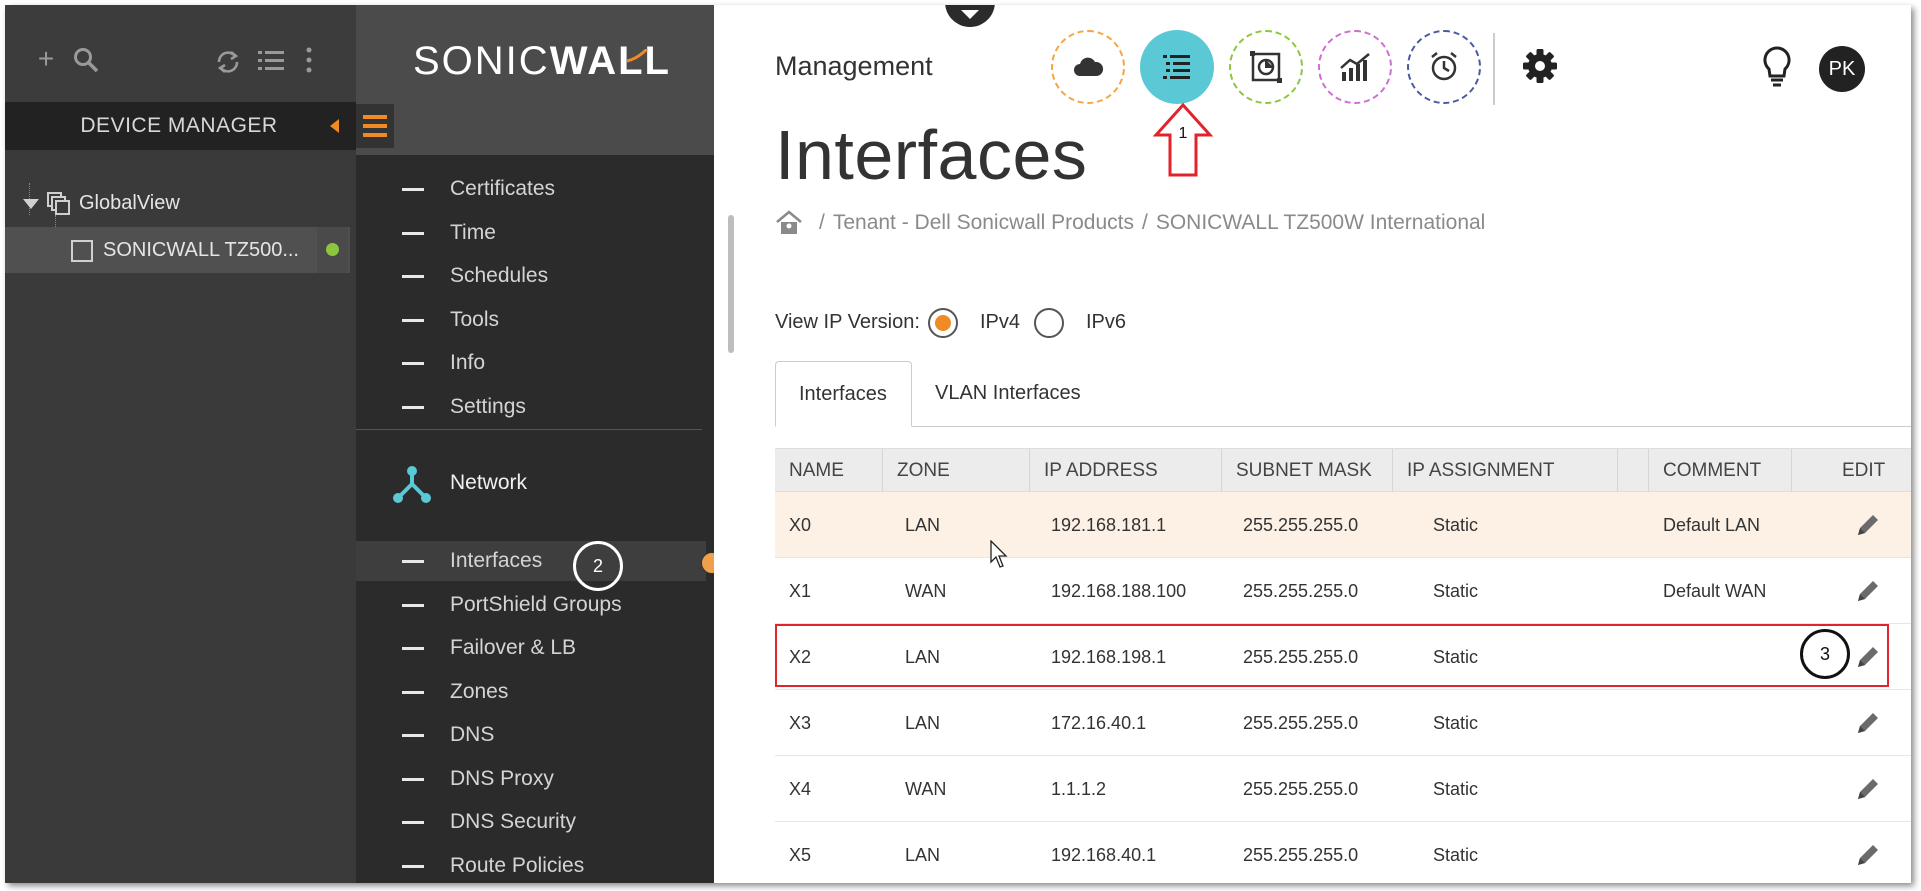 Image resolution: width=1921 pixels, height=891 pixels. Describe the element at coordinates (309, 60) in the screenshot. I see `more-icon` at that location.